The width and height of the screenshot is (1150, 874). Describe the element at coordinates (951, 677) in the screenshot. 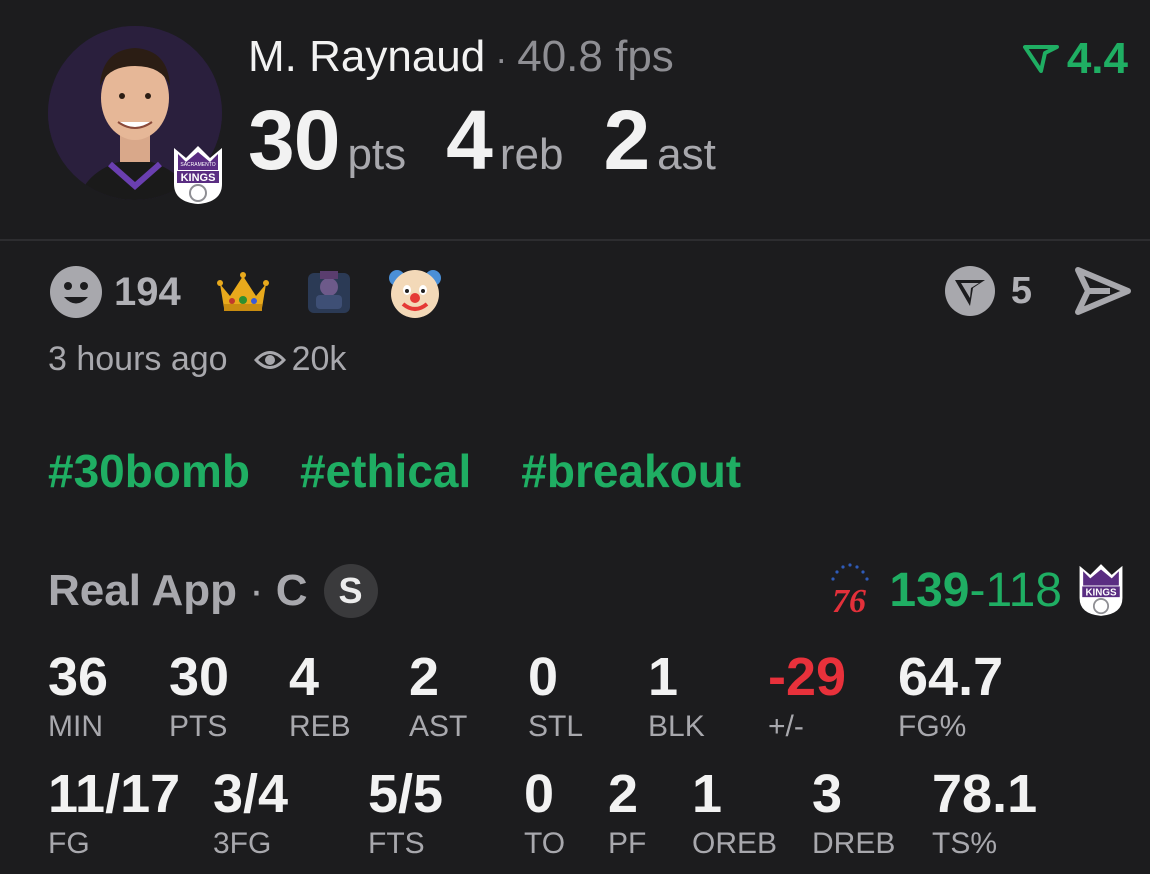

I see `stat-value: 64.7` at that location.